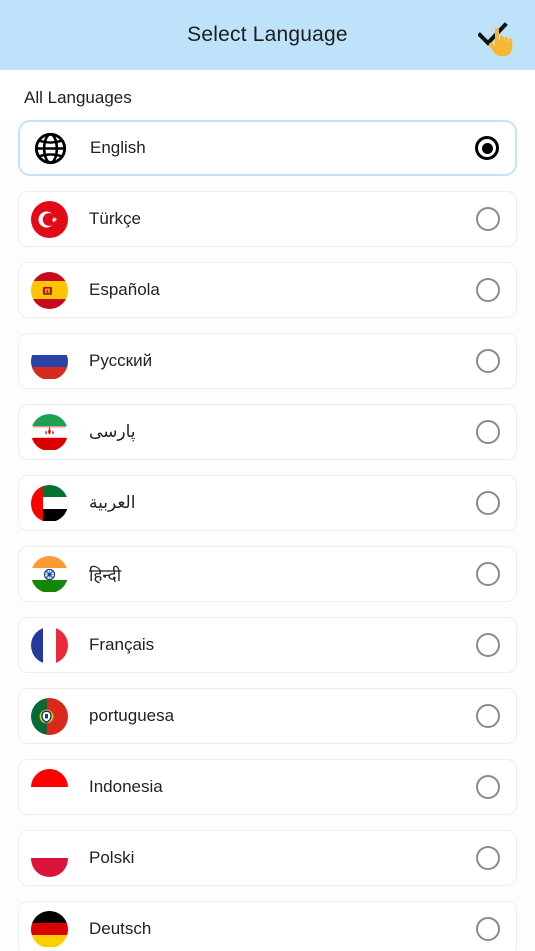 This screenshot has width=535, height=951. I want to click on flag-indonesia-icon, so click(49, 787).